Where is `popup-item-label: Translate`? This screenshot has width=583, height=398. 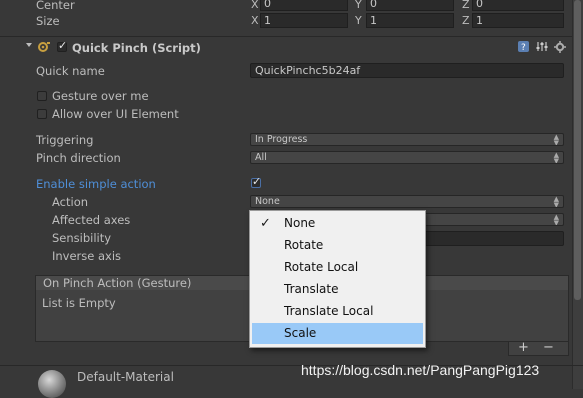 popup-item-label: Translate is located at coordinates (311, 289).